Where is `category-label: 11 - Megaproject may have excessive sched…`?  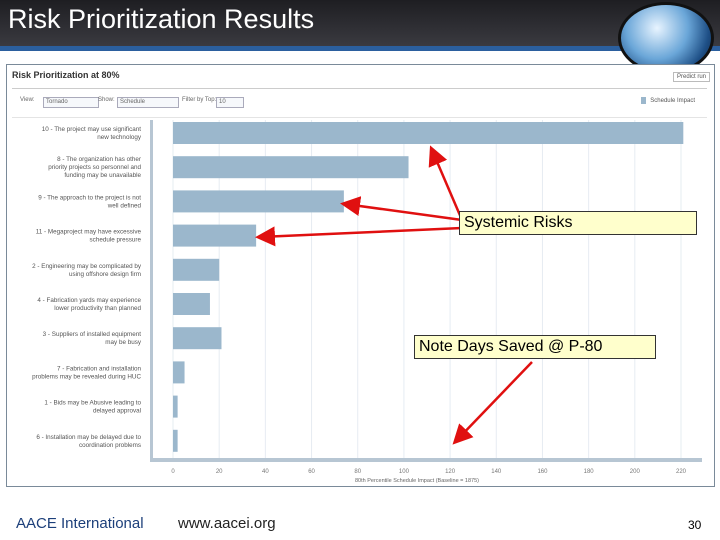
category-label: 11 - Megaproject may have excessive sched… is located at coordinates (89, 236).